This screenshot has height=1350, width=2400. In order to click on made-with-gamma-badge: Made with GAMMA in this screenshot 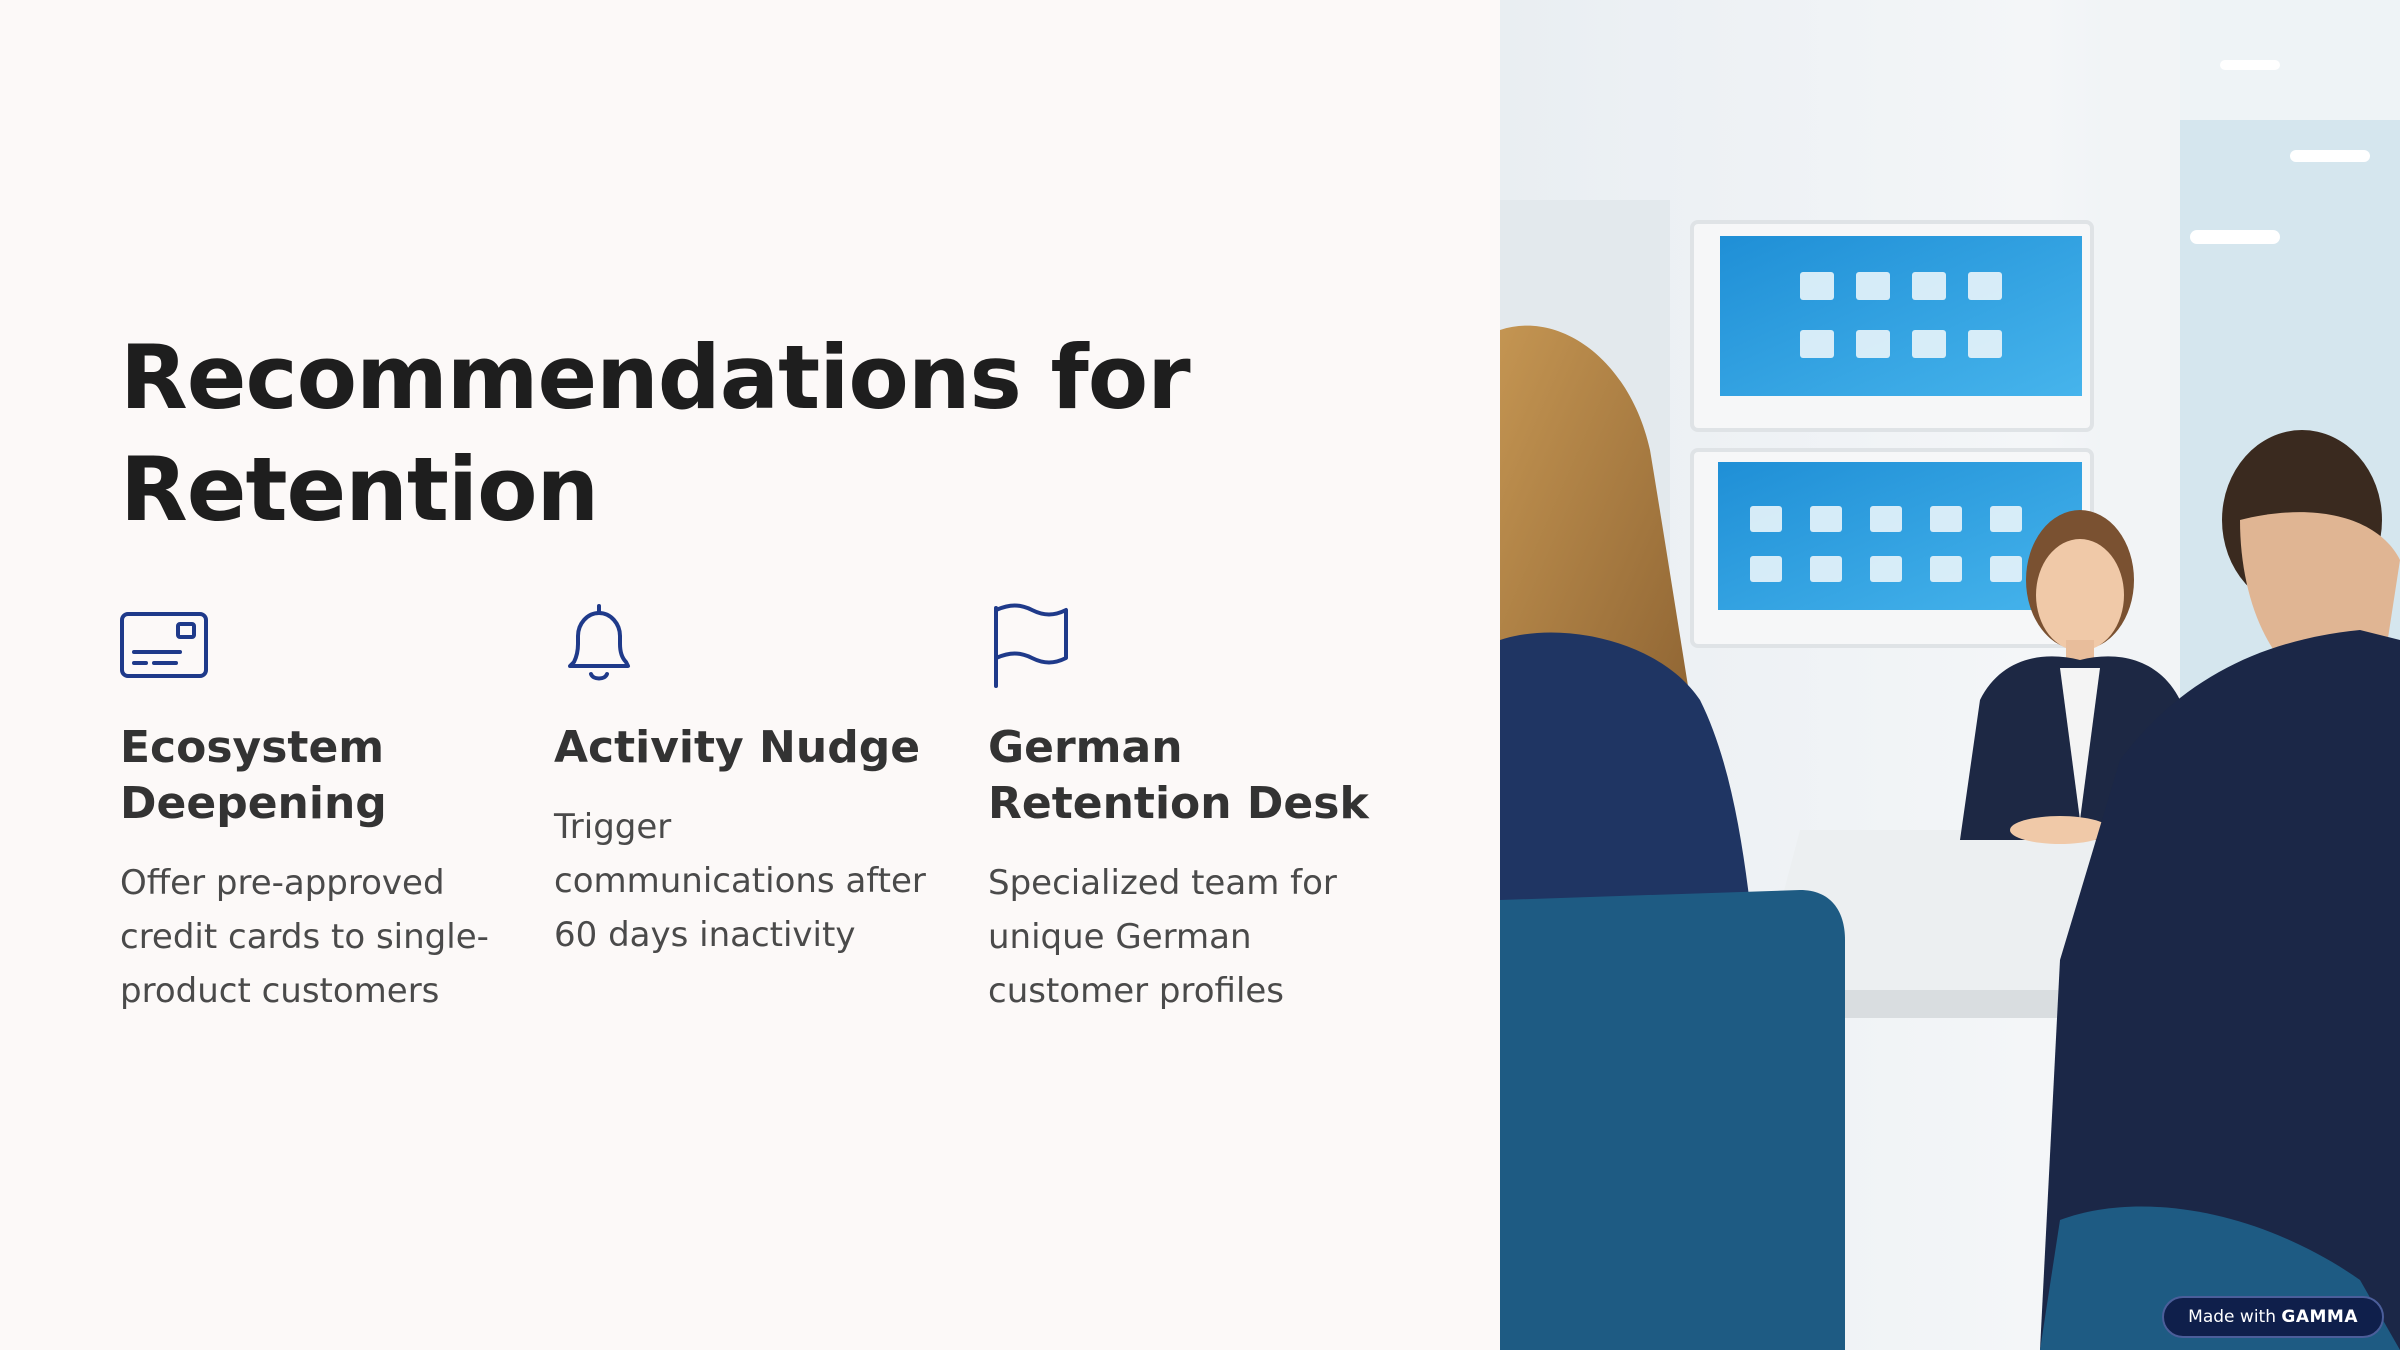, I will do `click(2273, 1317)`.